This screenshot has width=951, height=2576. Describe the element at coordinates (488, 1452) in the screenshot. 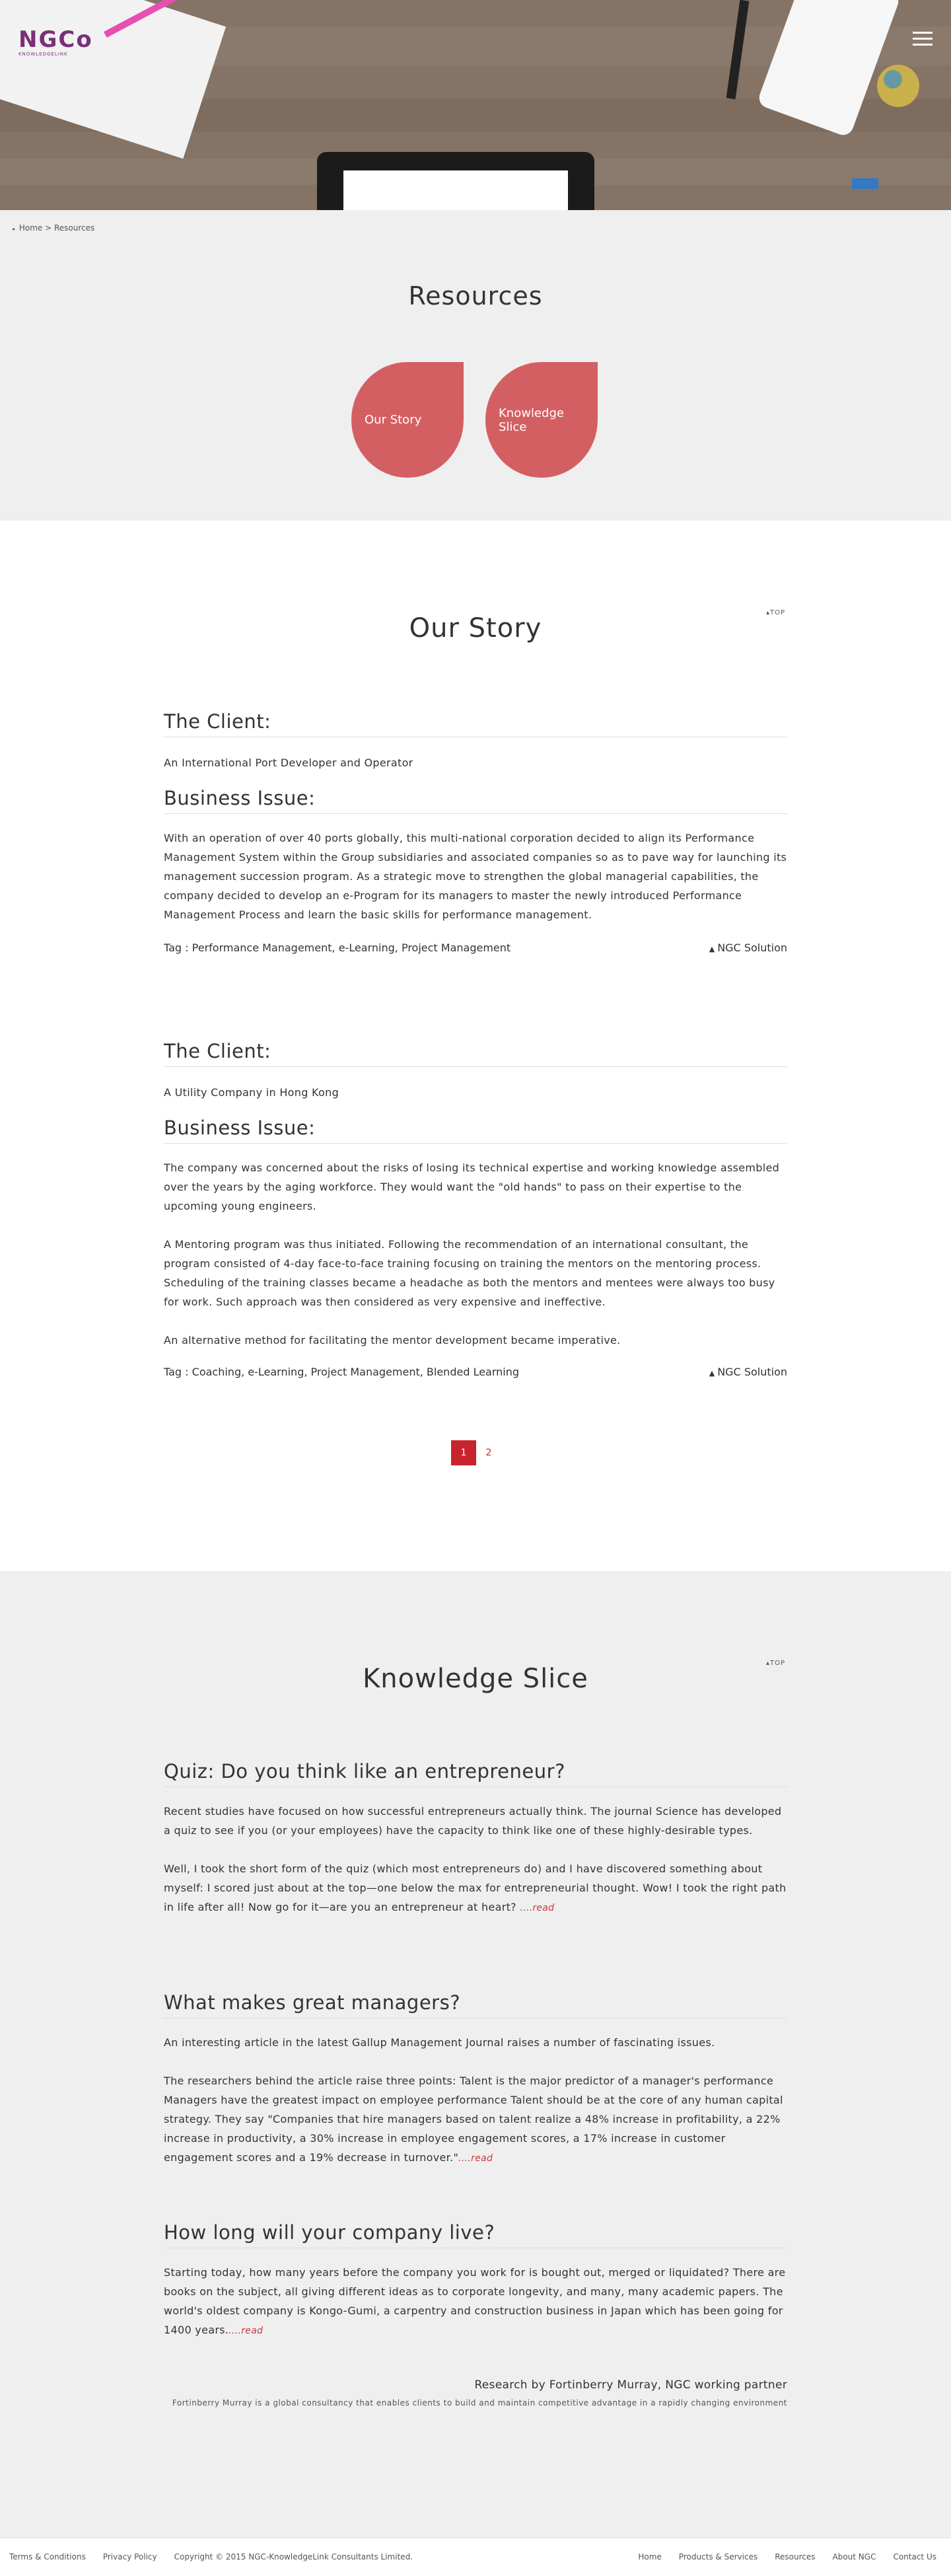

I see `page-2-button: 2` at that location.